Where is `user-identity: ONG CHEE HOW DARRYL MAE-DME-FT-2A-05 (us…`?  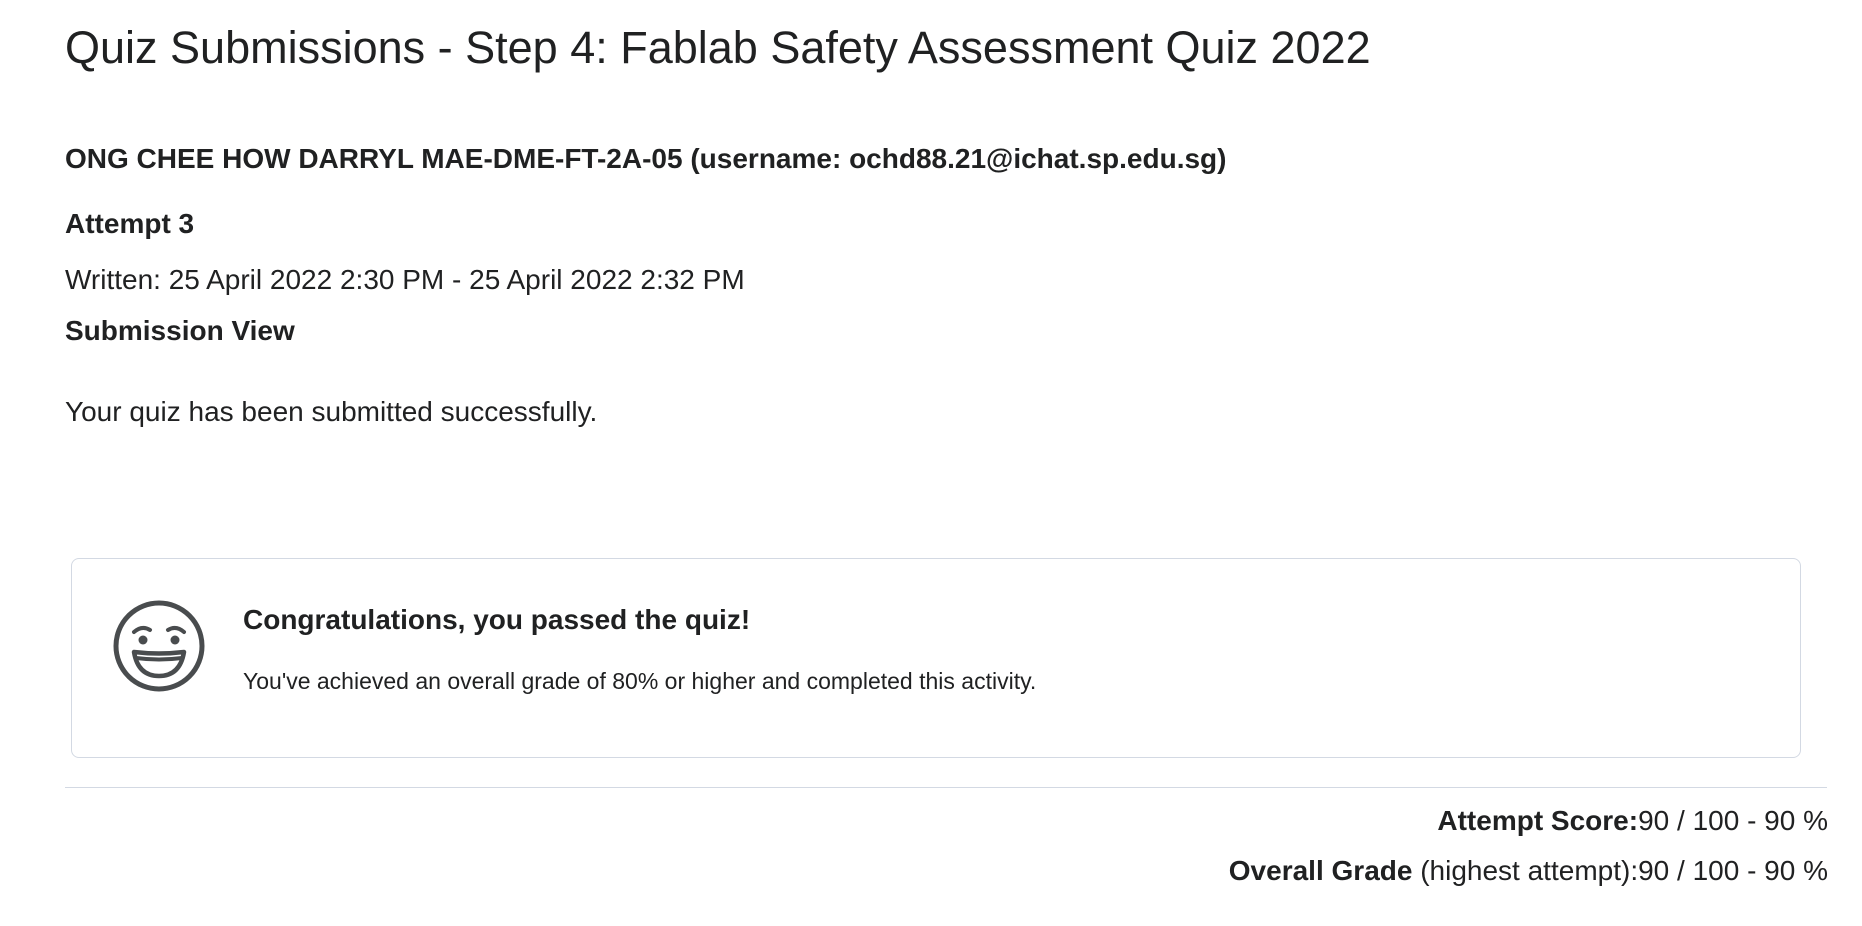 user-identity: ONG CHEE HOW DARRYL MAE-DME-FT-2A-05 (us… is located at coordinates (646, 158).